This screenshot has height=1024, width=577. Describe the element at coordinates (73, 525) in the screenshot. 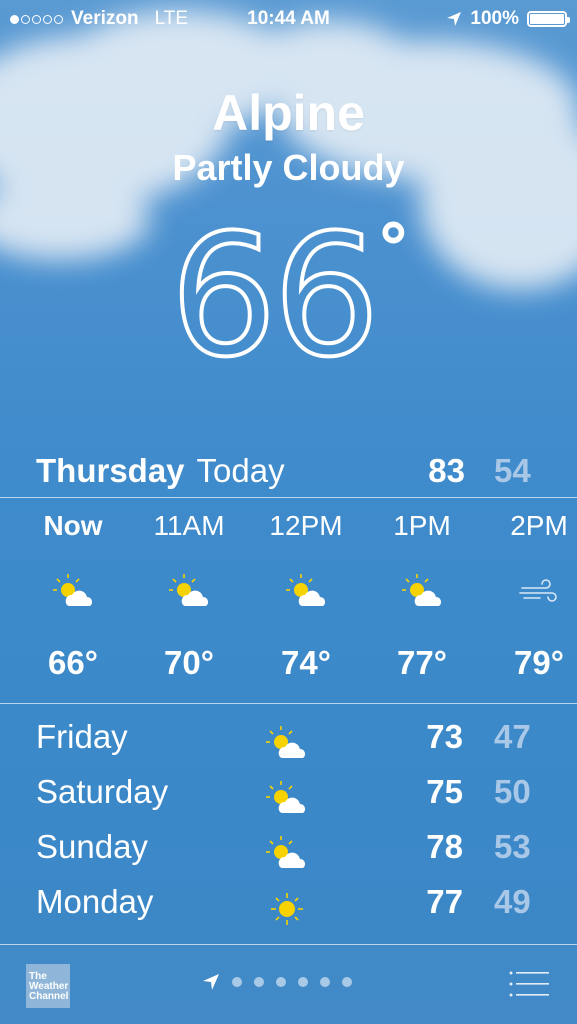

I see `hour-time: Now` at that location.